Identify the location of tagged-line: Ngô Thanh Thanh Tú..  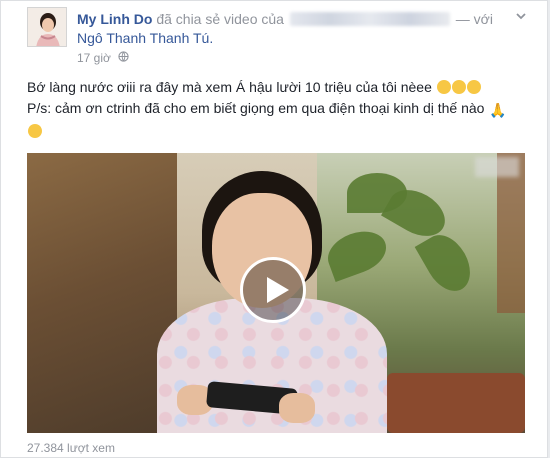
(145, 38).